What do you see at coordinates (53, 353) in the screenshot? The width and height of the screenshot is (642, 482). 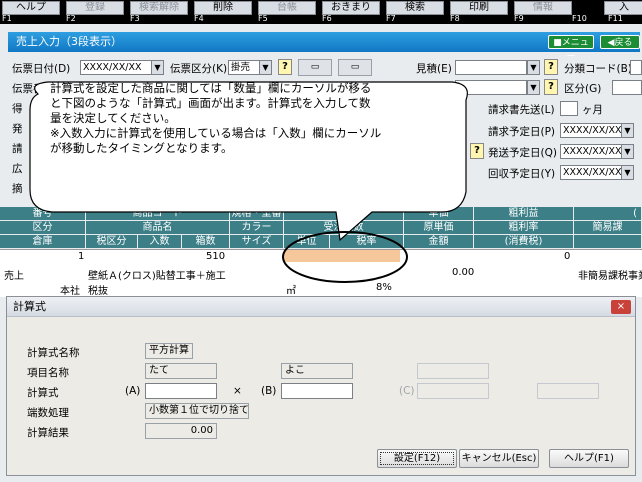 I see `formula-name-label: 計算式名称` at bounding box center [53, 353].